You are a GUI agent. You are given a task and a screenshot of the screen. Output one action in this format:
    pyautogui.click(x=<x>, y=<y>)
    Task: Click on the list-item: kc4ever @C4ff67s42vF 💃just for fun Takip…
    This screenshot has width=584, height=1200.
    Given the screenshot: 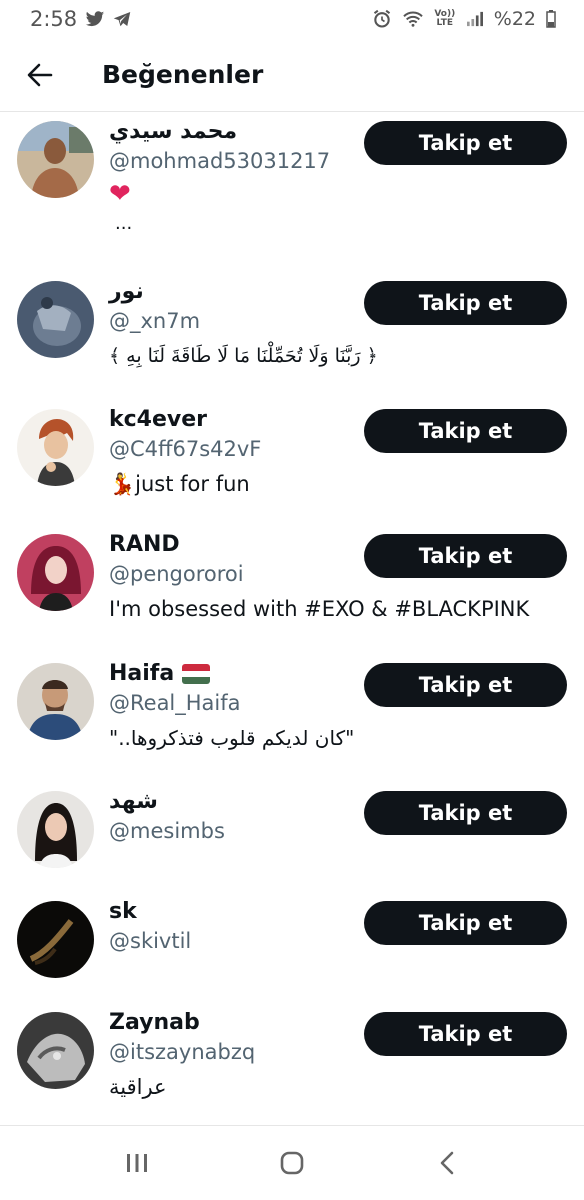 What is the action you would take?
    pyautogui.click(x=292, y=461)
    